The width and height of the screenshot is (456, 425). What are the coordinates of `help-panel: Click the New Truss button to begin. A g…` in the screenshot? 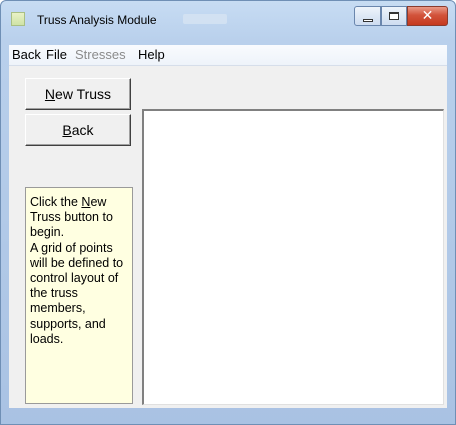 It's located at (79, 295).